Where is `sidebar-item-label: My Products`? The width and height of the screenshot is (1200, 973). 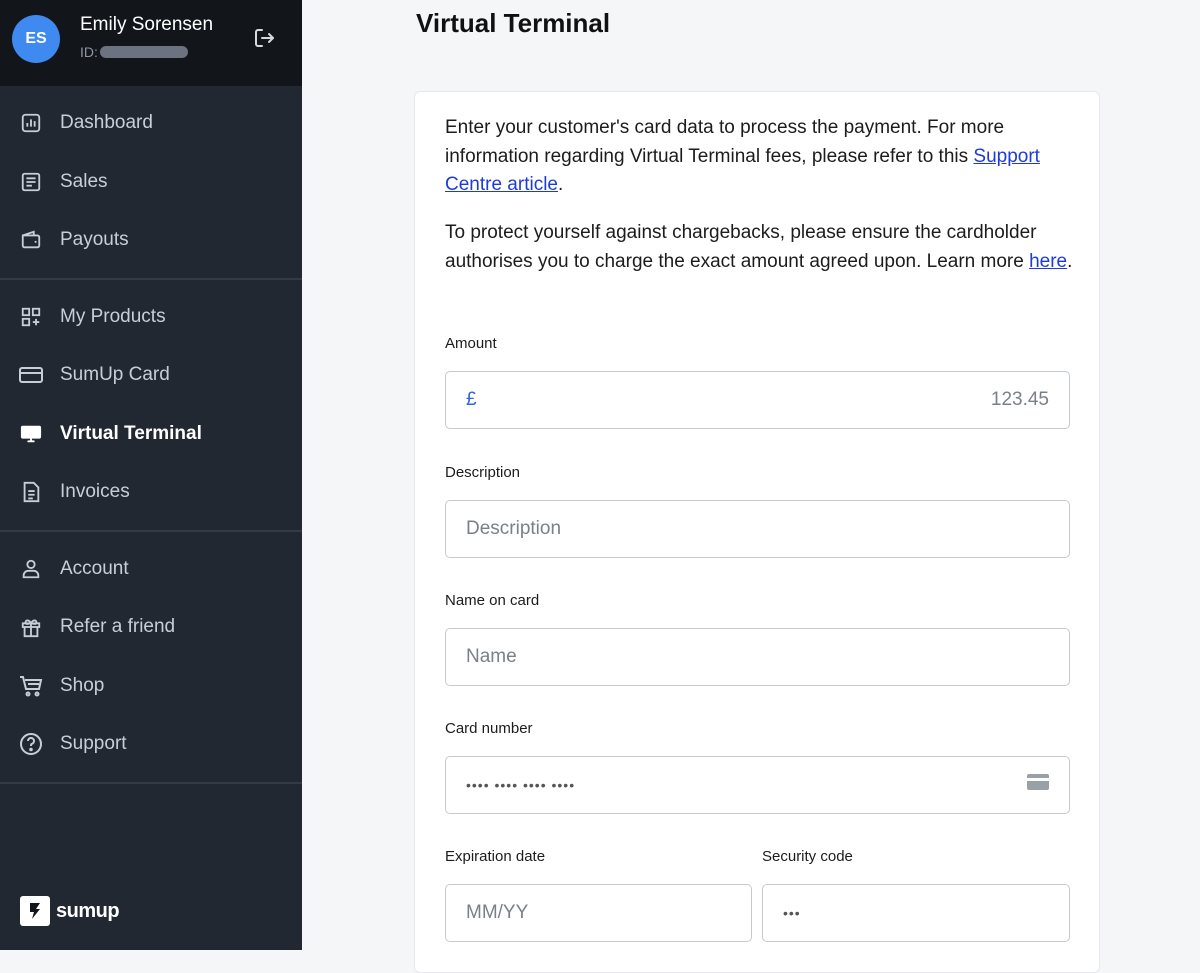 sidebar-item-label: My Products is located at coordinates (113, 316).